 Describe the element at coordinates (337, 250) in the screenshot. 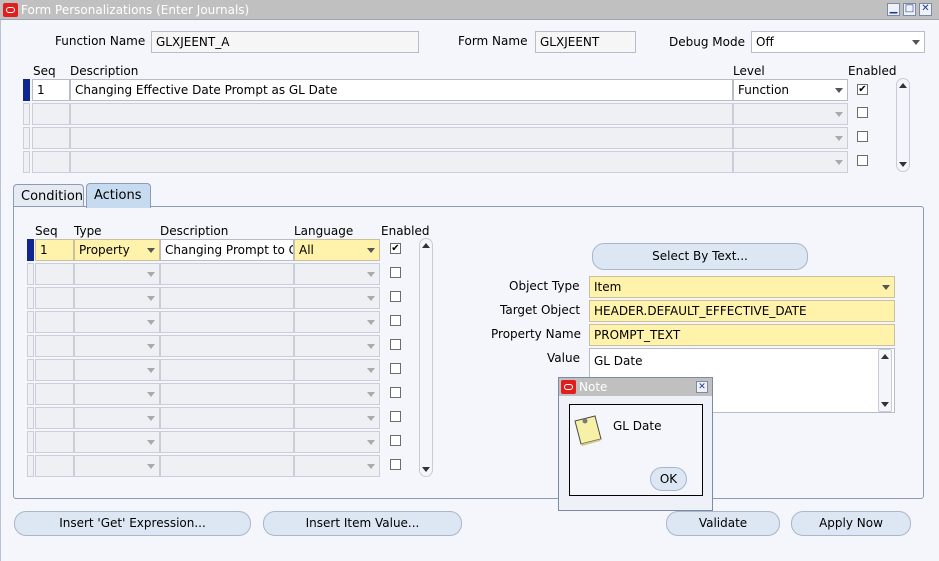

I see `action-language-select: All` at that location.